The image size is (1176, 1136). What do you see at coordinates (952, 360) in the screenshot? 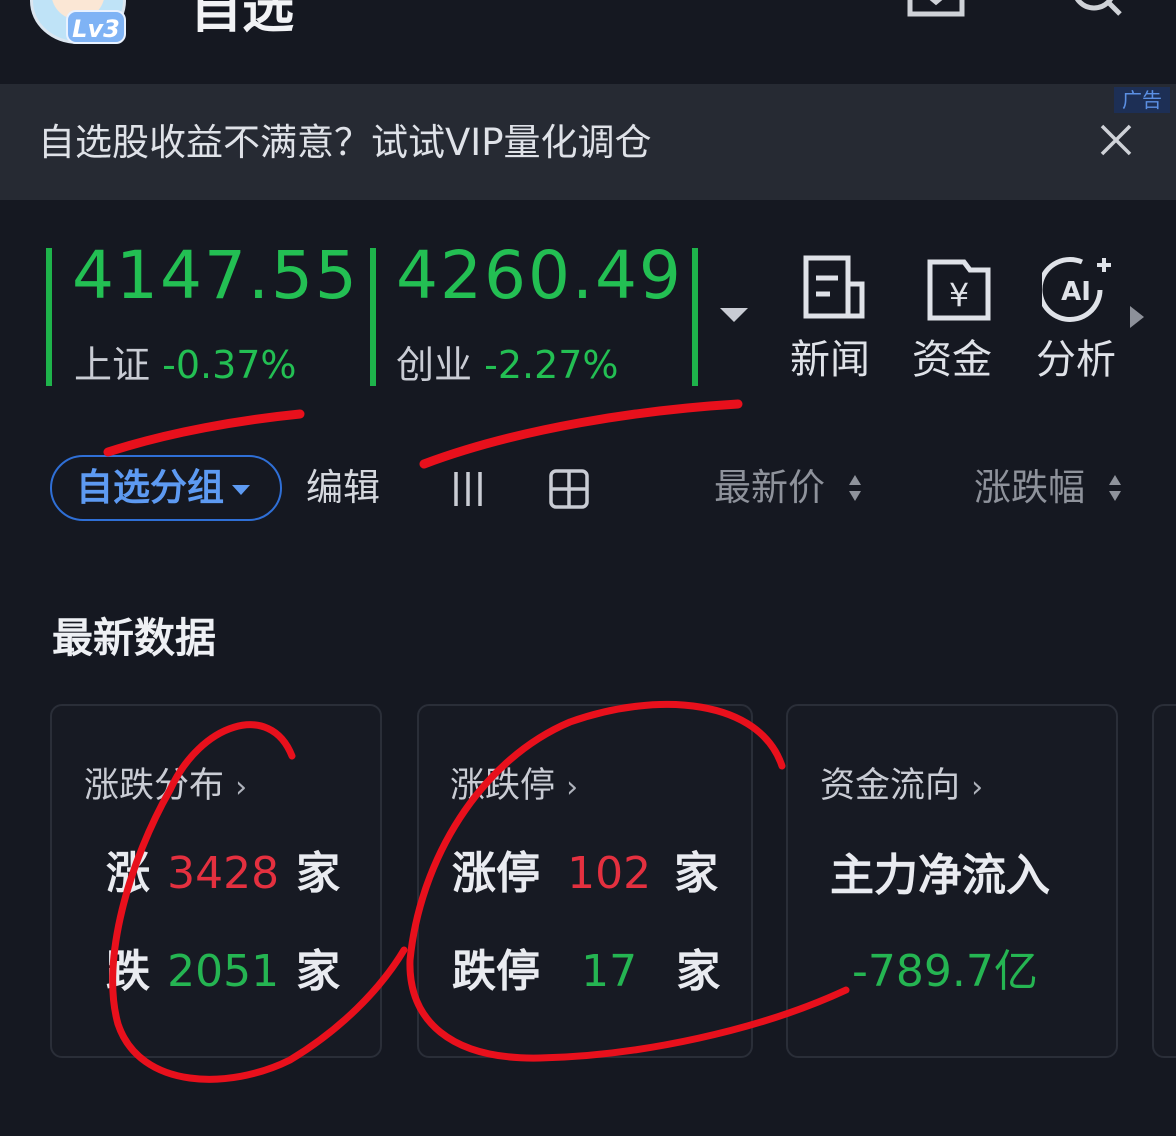
I see `quick-link-fund: 资金` at bounding box center [952, 360].